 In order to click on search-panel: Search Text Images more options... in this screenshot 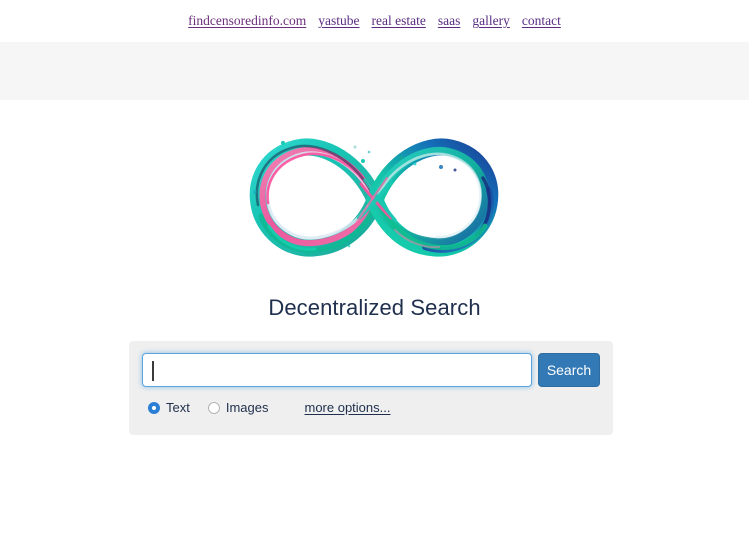, I will do `click(371, 388)`.